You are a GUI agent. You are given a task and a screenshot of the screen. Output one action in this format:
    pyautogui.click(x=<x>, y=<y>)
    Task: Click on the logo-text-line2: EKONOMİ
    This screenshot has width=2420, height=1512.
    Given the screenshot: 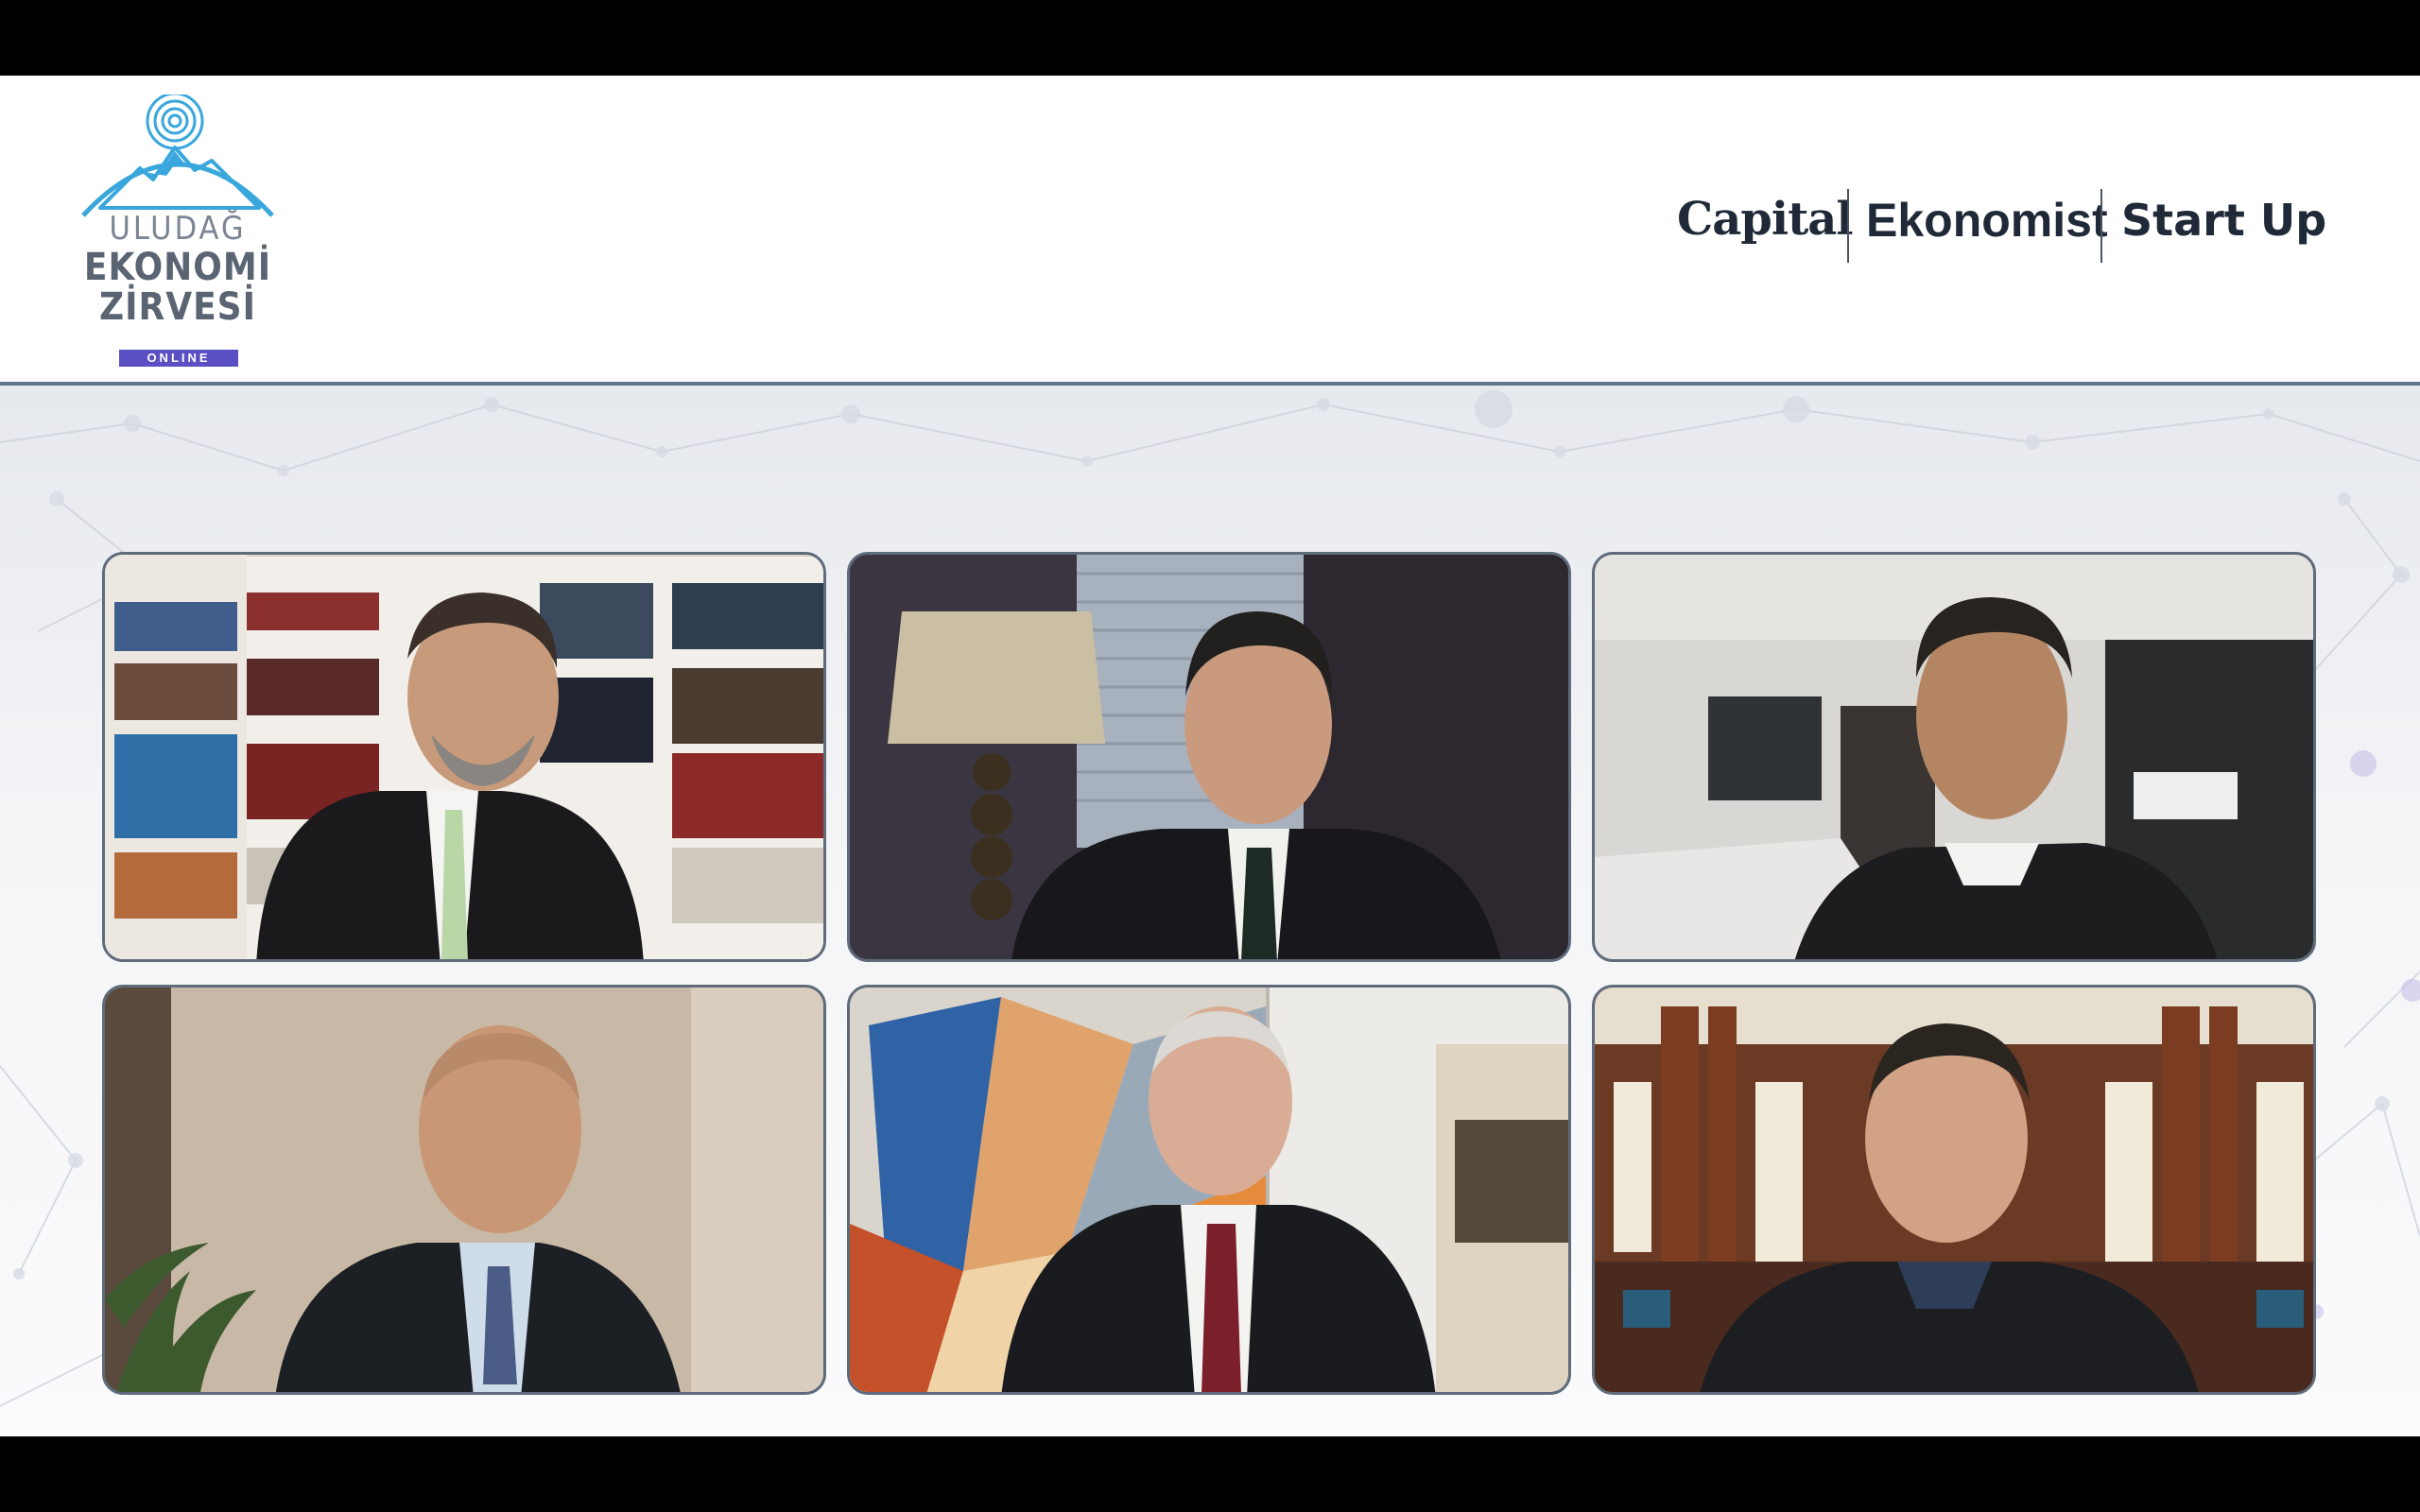 What is the action you would take?
    pyautogui.click(x=177, y=267)
    